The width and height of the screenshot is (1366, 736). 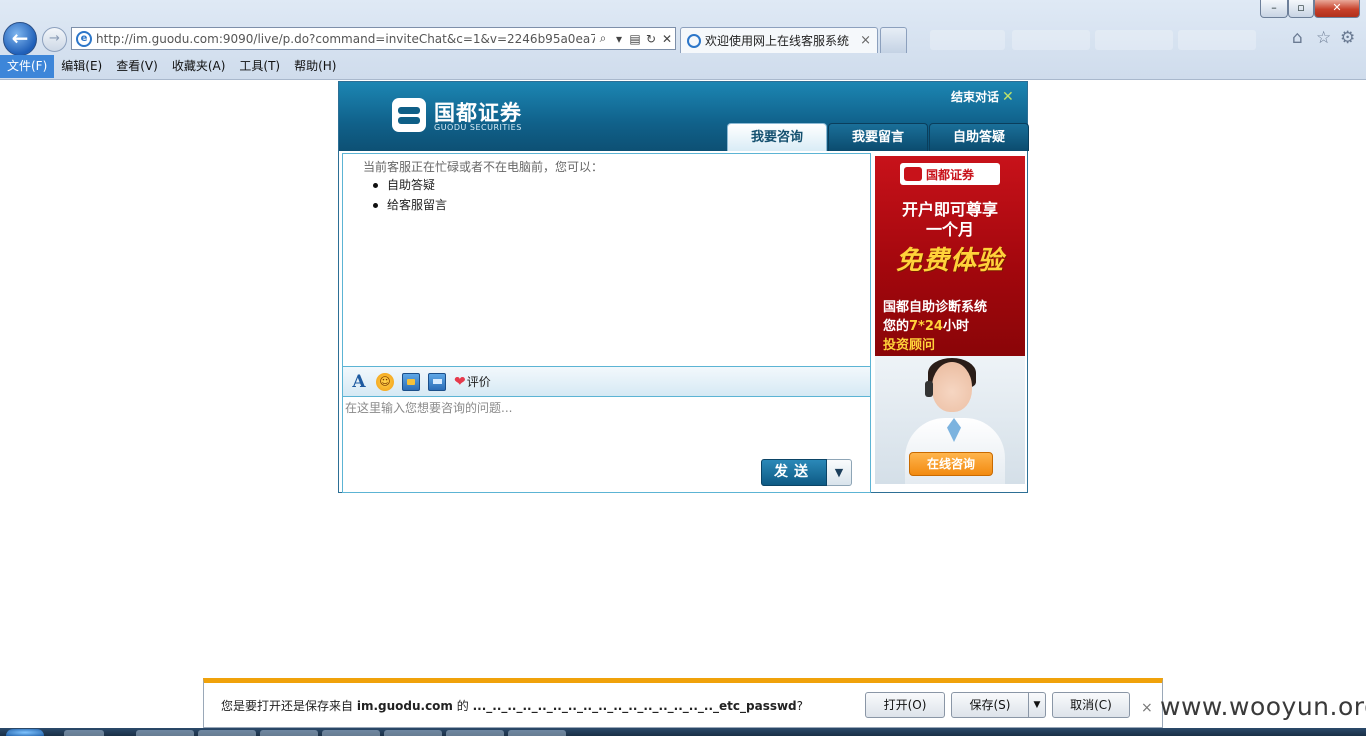 I want to click on search-icon: ⌕, so click(x=603, y=38).